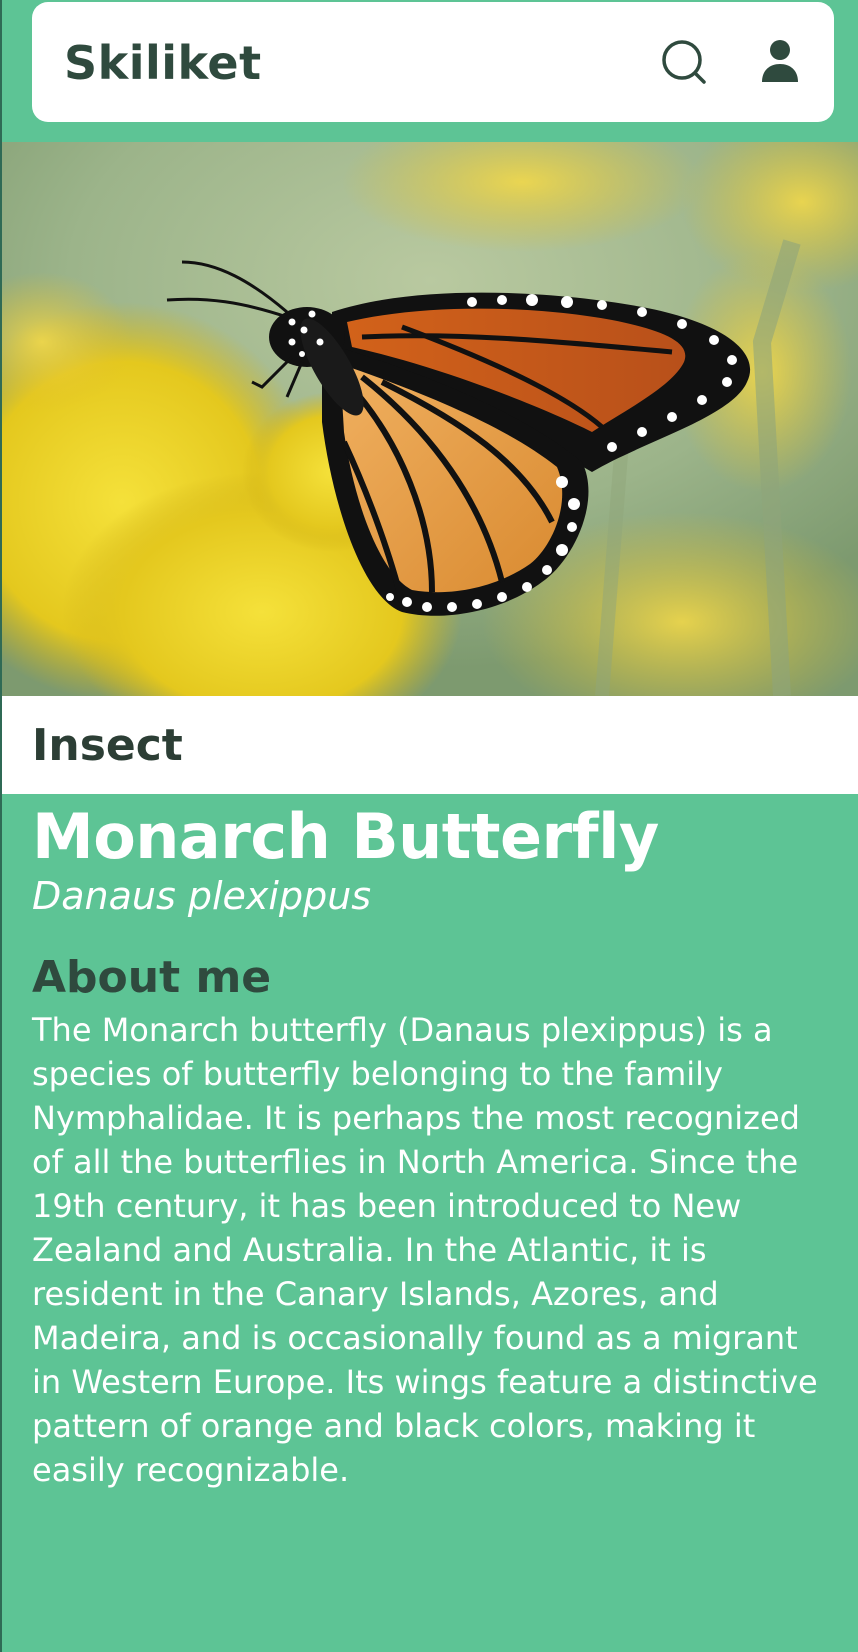 Image resolution: width=858 pixels, height=1652 pixels. What do you see at coordinates (202, 896) in the screenshot?
I see `scientific-name: Danaus plexippus` at bounding box center [202, 896].